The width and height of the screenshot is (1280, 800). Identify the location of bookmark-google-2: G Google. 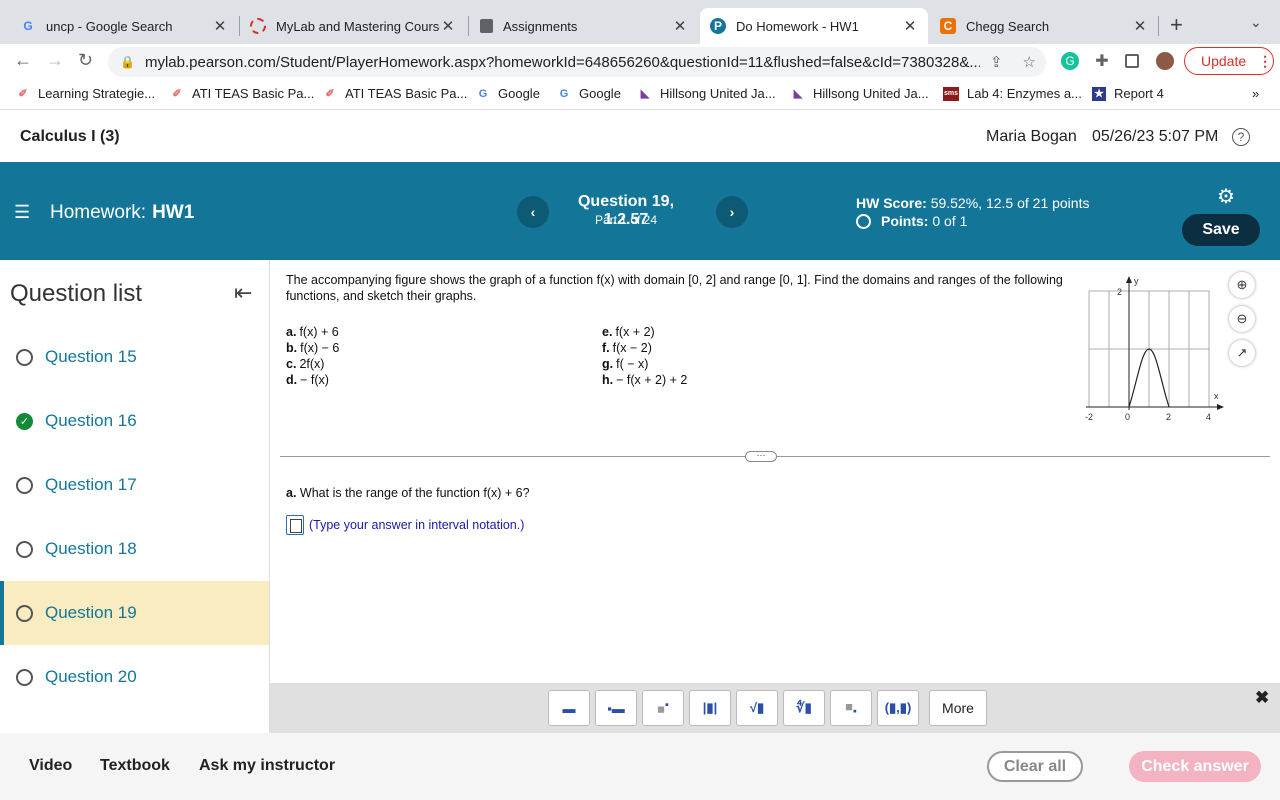
(589, 93).